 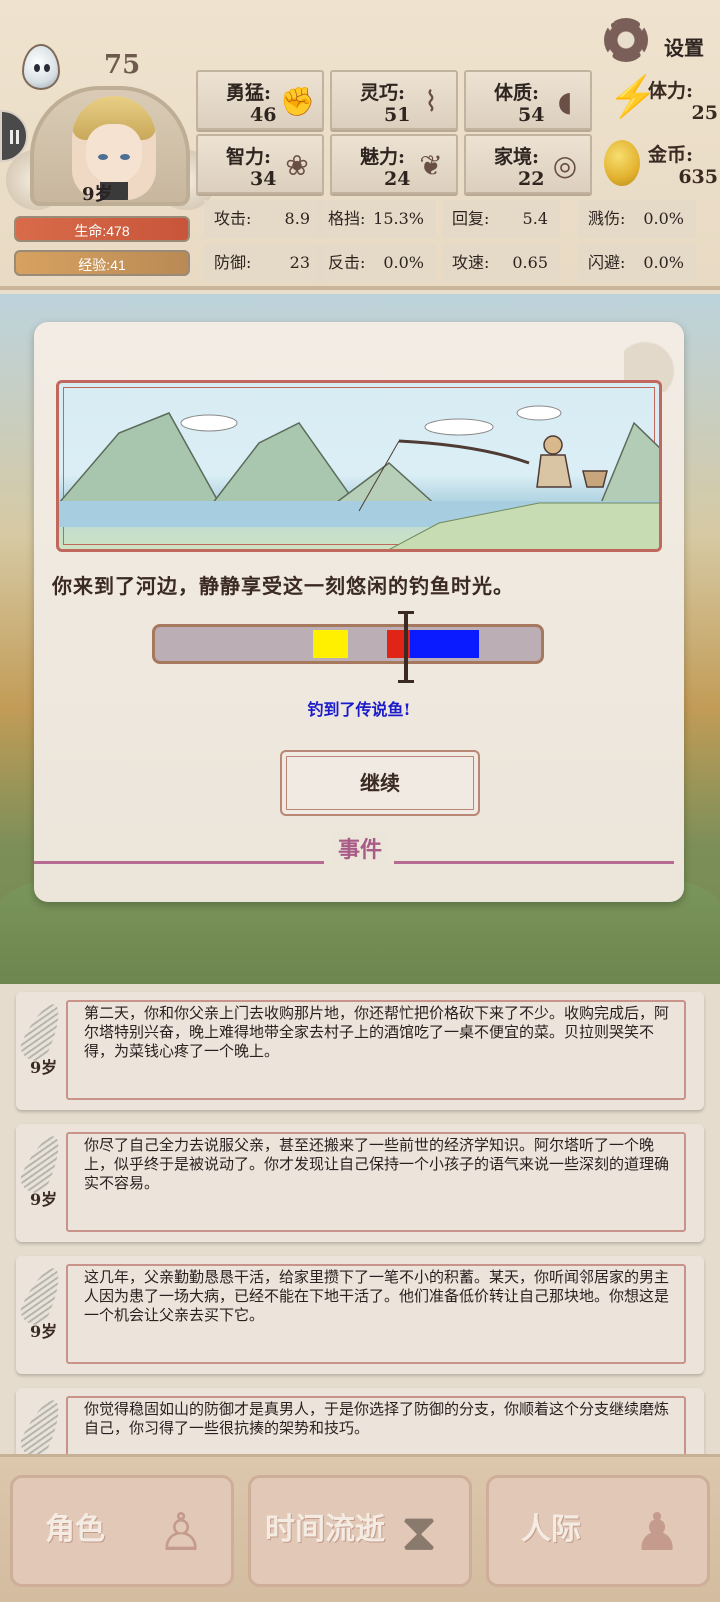 What do you see at coordinates (501, 219) in the screenshot?
I see `stat-regen: 回复: 5.4` at bounding box center [501, 219].